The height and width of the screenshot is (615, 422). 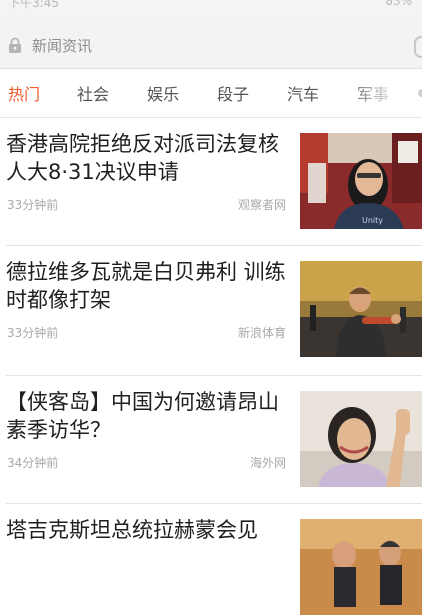 What do you see at coordinates (33, 463) in the screenshot?
I see `news-time: 34分钟前` at bounding box center [33, 463].